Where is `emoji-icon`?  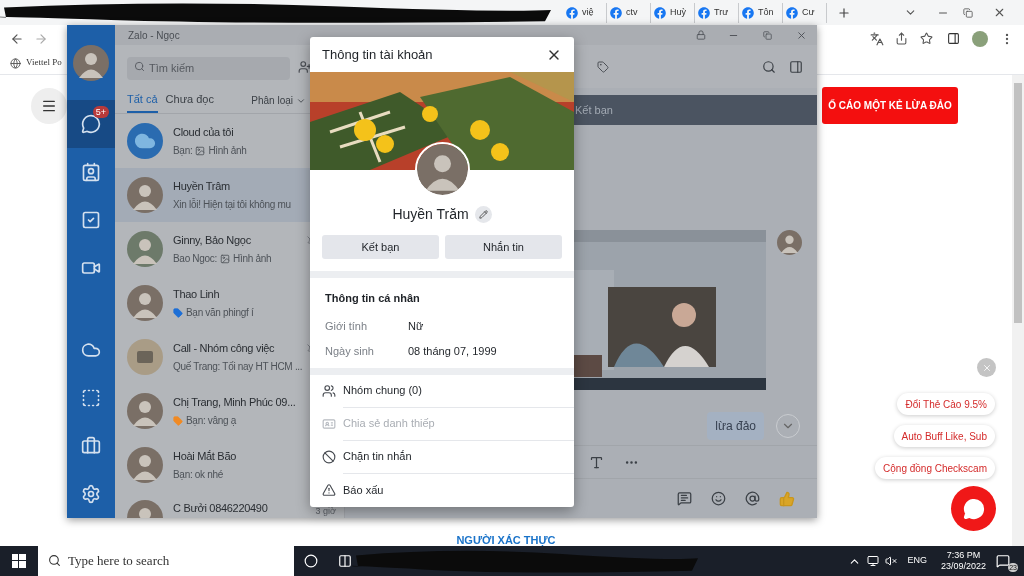
emoji-icon is located at coordinates (718, 498).